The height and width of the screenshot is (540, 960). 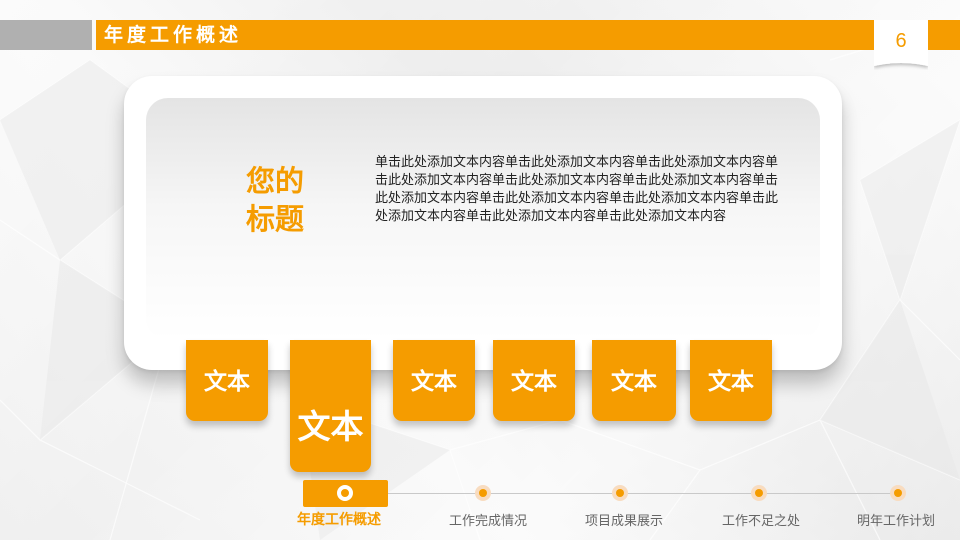 What do you see at coordinates (644, 493) in the screenshot?
I see `timeline-line` at bounding box center [644, 493].